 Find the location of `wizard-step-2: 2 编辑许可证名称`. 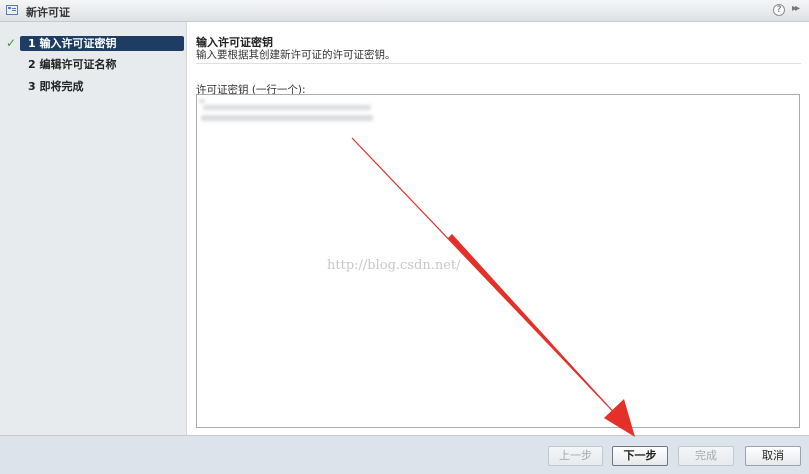

wizard-step-2: 2 编辑许可证名称 is located at coordinates (102, 64).